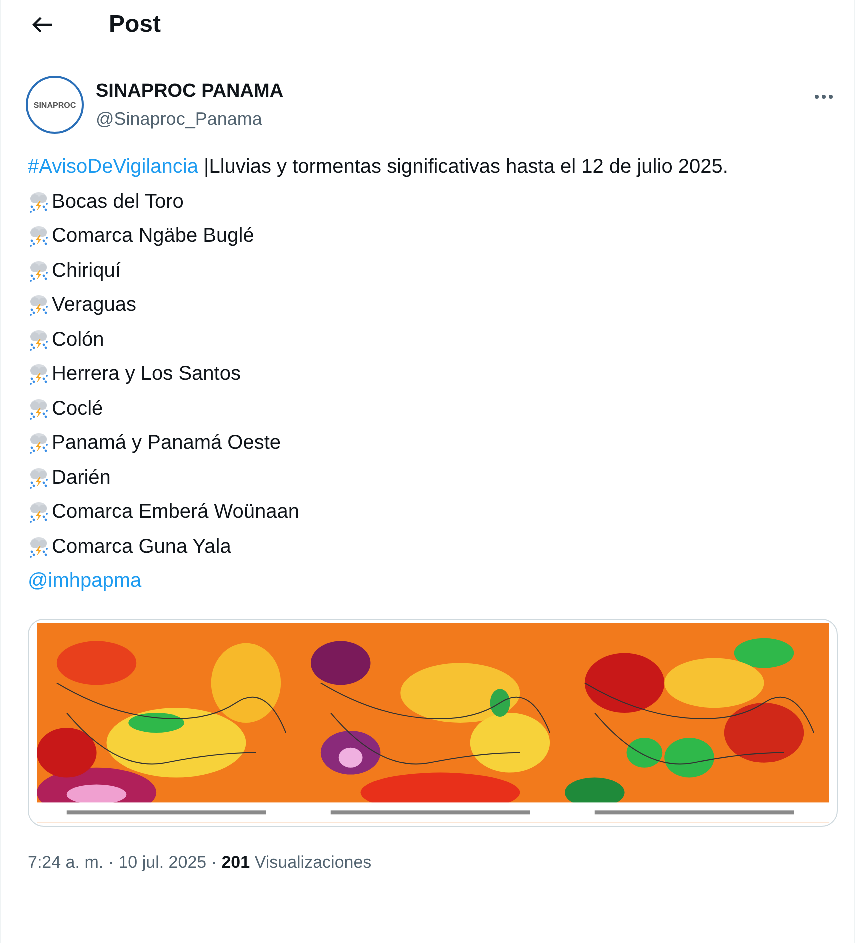  What do you see at coordinates (86, 271) in the screenshot?
I see `region-text: Chiriquí` at bounding box center [86, 271].